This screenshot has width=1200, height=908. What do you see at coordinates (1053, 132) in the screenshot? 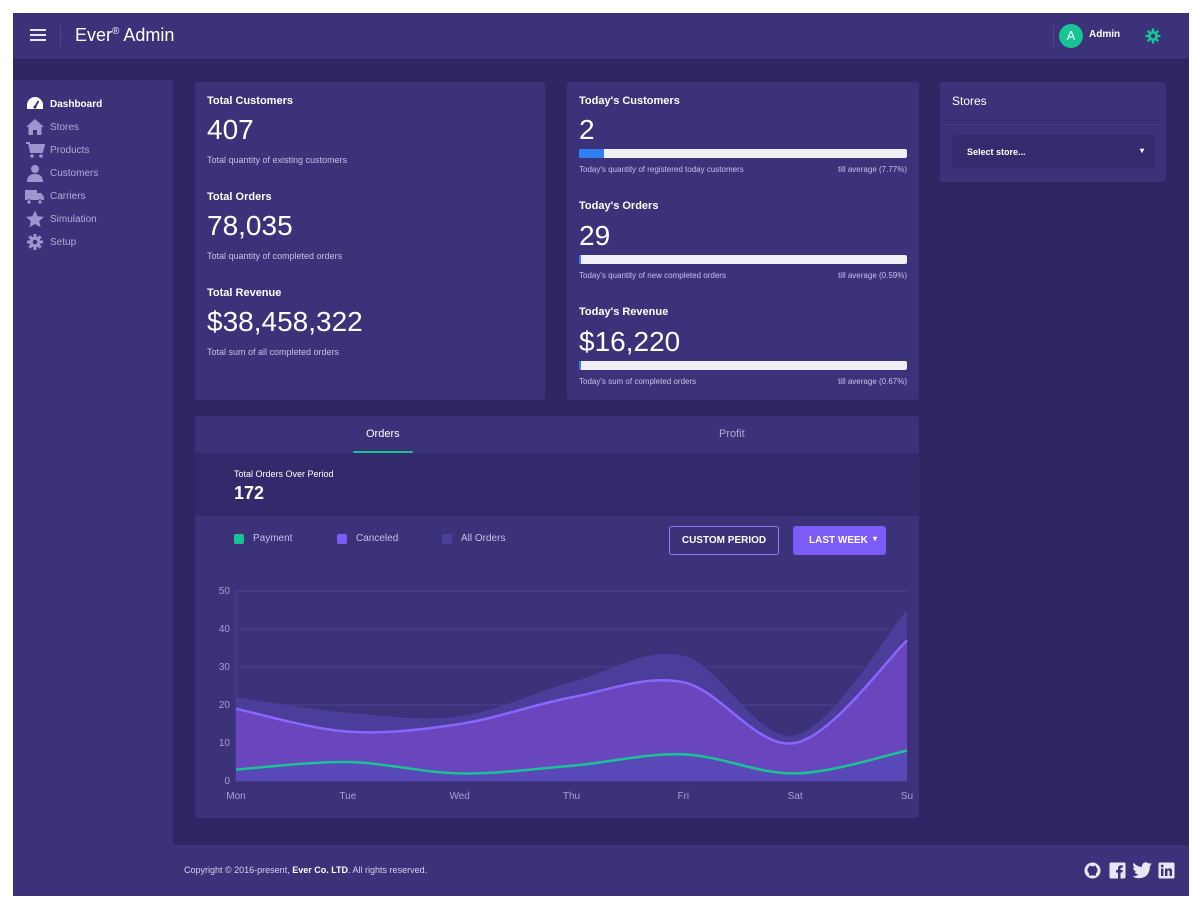
I see `stores-card: Stores Select store... ▾` at bounding box center [1053, 132].